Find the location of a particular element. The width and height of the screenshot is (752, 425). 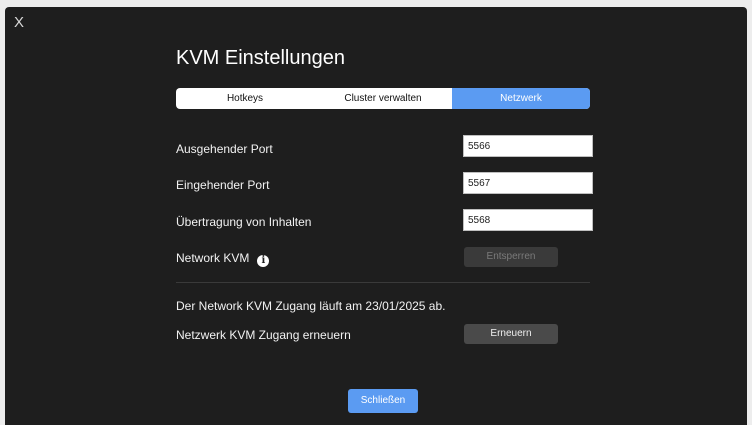

divider is located at coordinates (383, 282).